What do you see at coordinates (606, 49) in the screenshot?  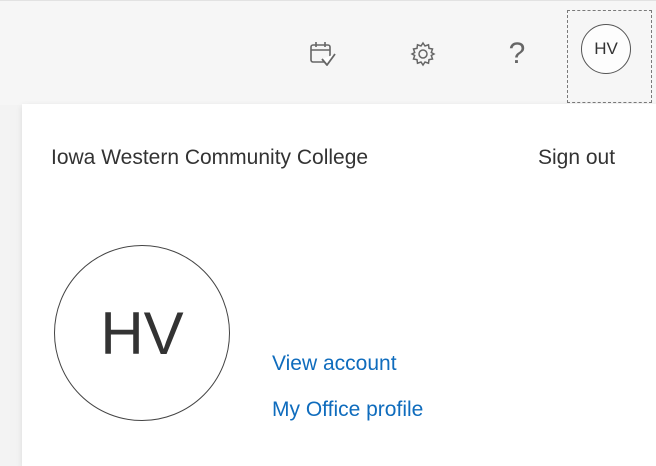 I see `avatar: HV` at bounding box center [606, 49].